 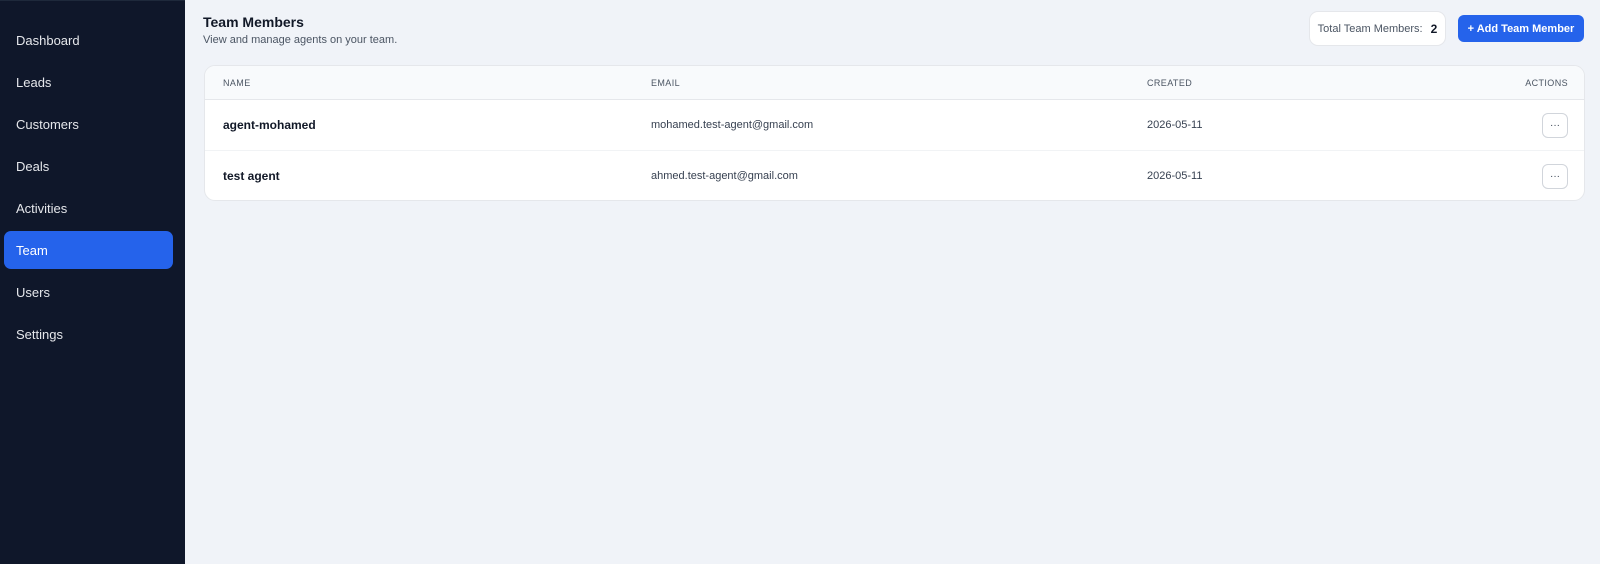 I want to click on column-header-actions: ACTIONS, so click(x=1546, y=83).